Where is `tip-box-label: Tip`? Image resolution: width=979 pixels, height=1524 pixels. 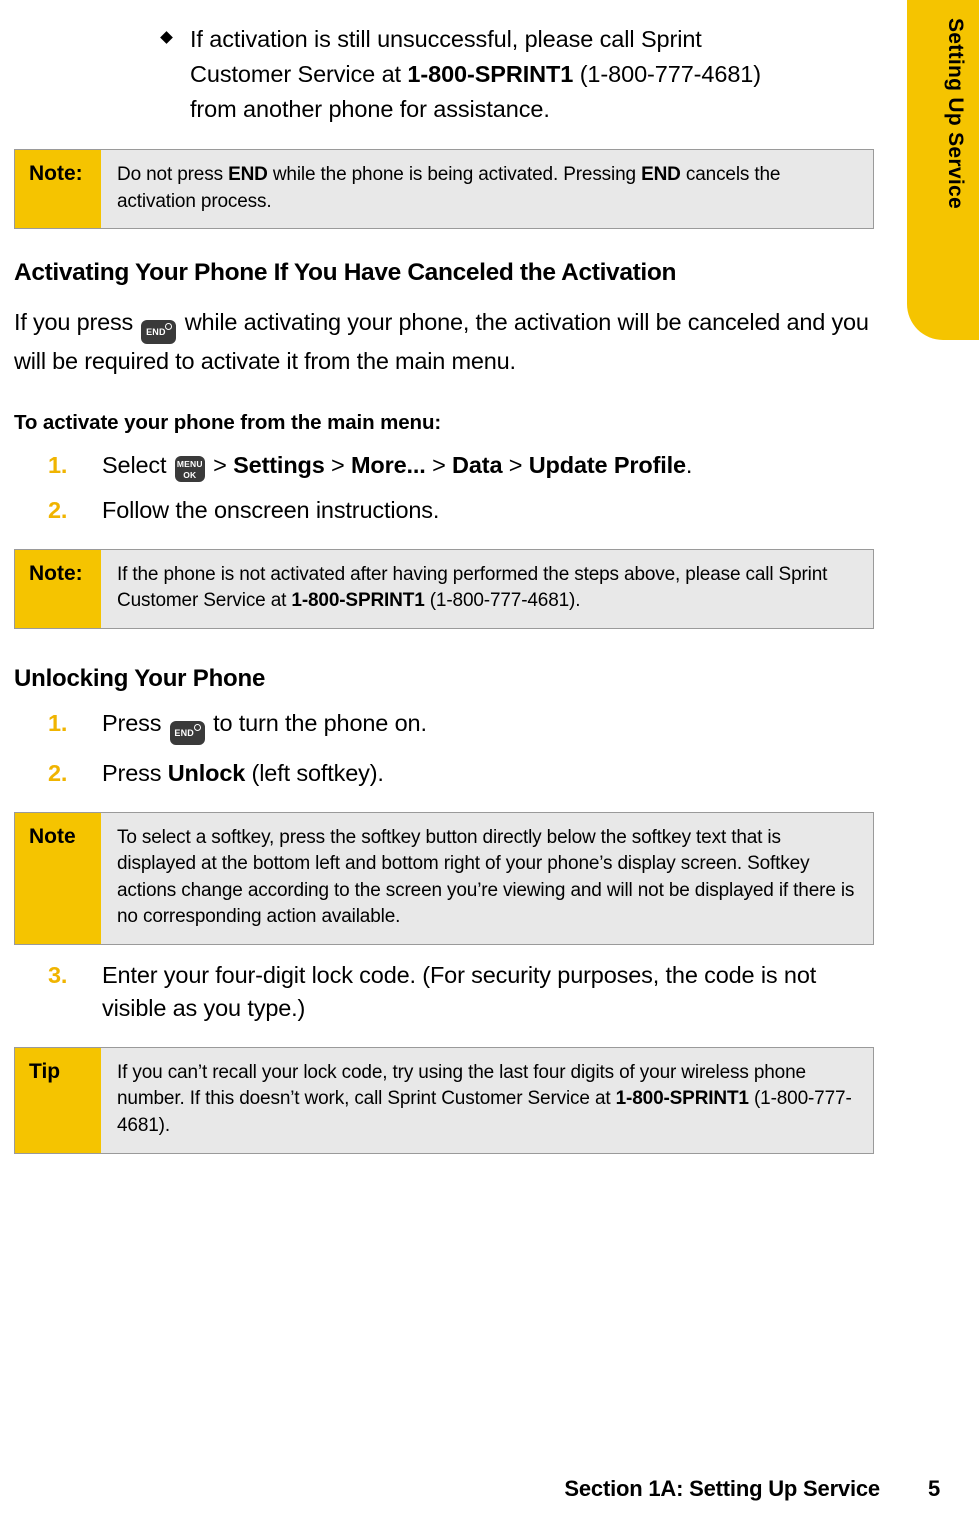
tip-box-label: Tip is located at coordinates (58, 1100).